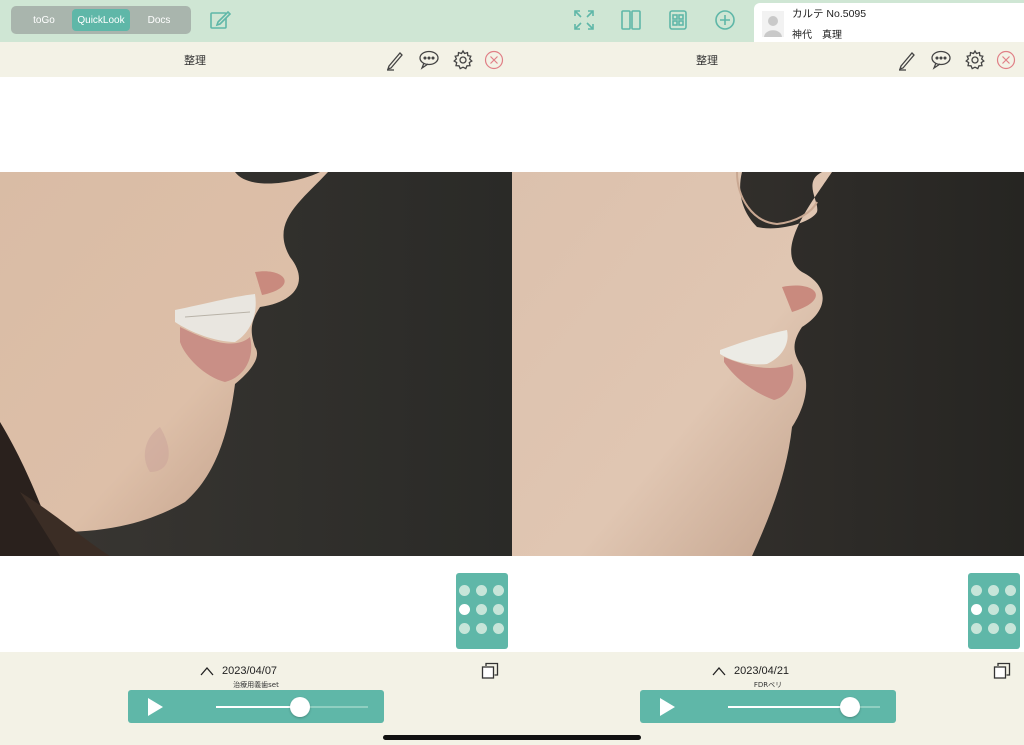 The width and height of the screenshot is (1024, 745). I want to click on photo-date: 2023/04/07, so click(250, 671).